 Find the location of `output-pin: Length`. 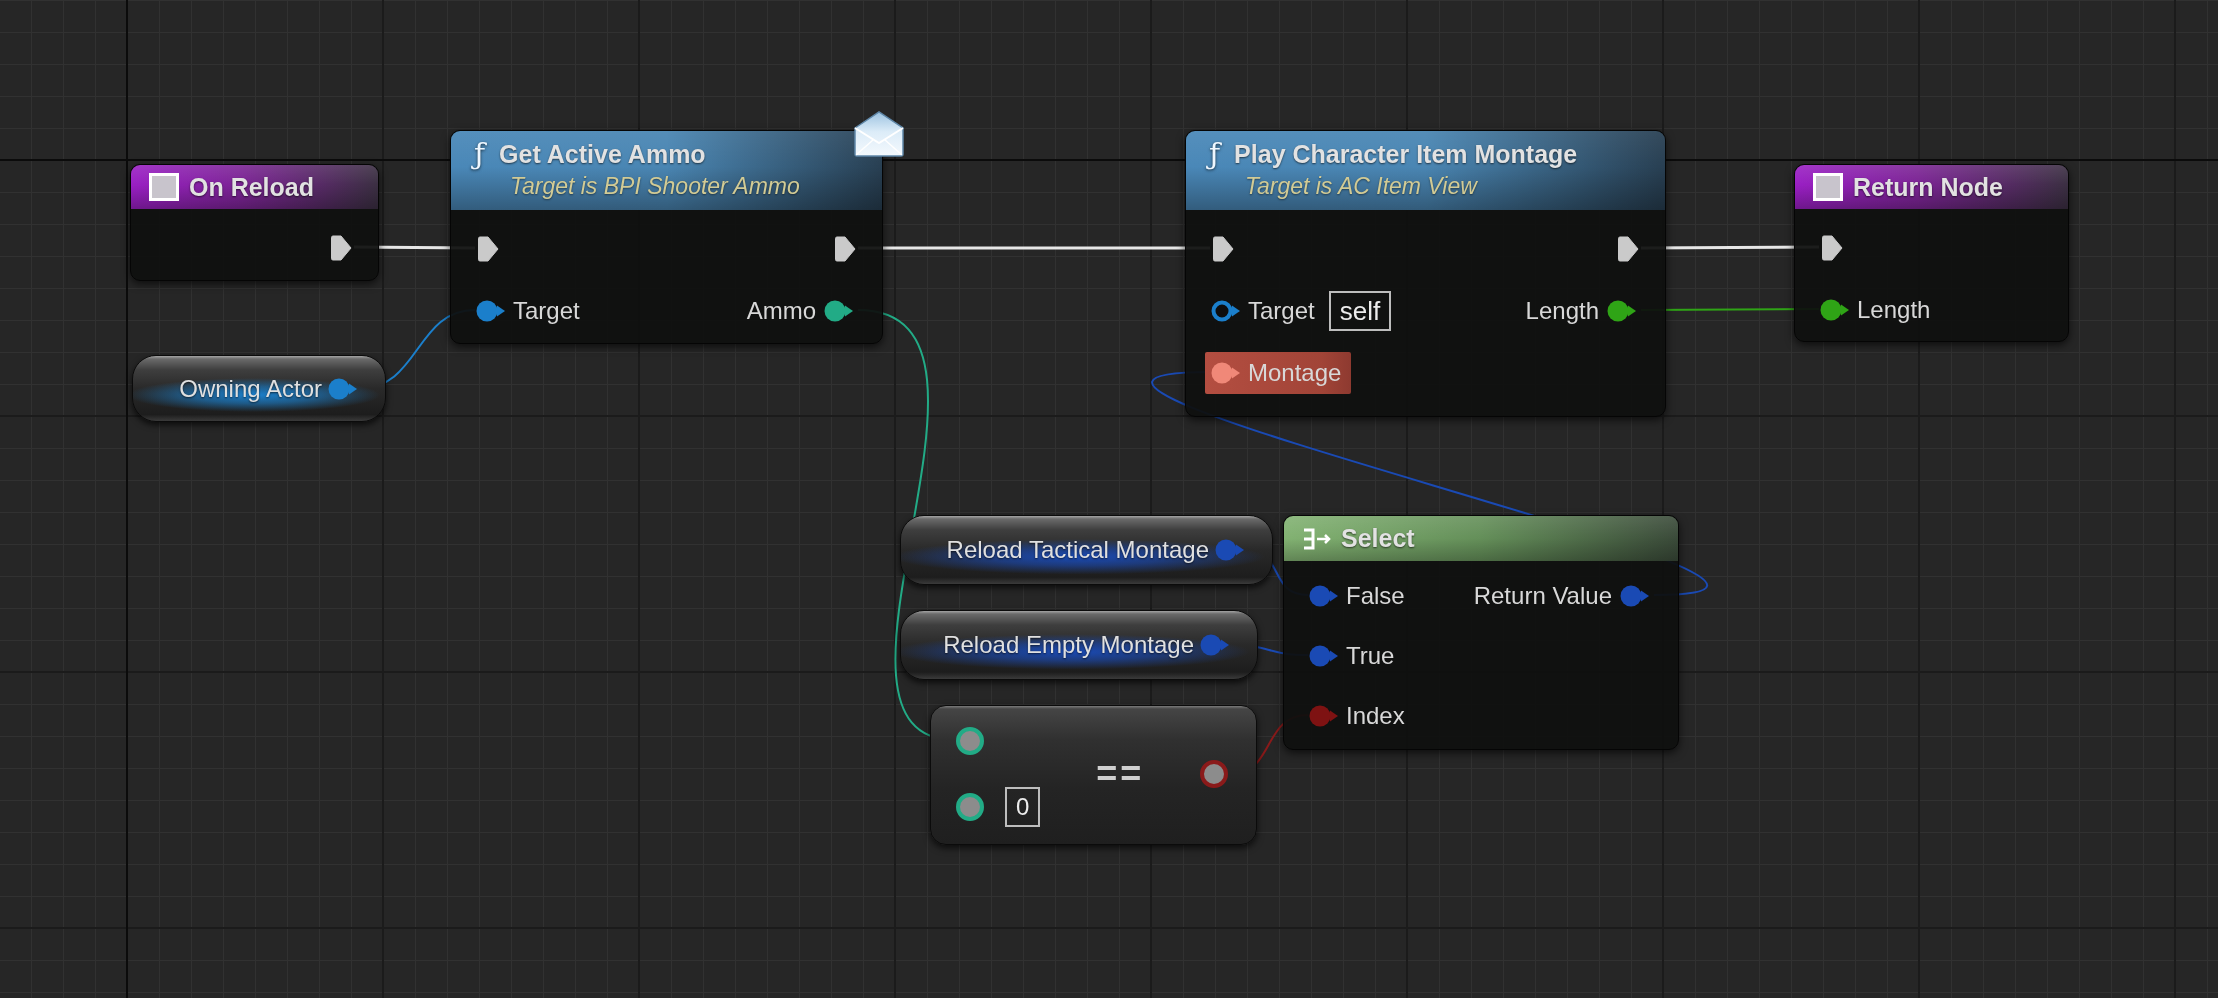

output-pin: Length is located at coordinates (1582, 311).